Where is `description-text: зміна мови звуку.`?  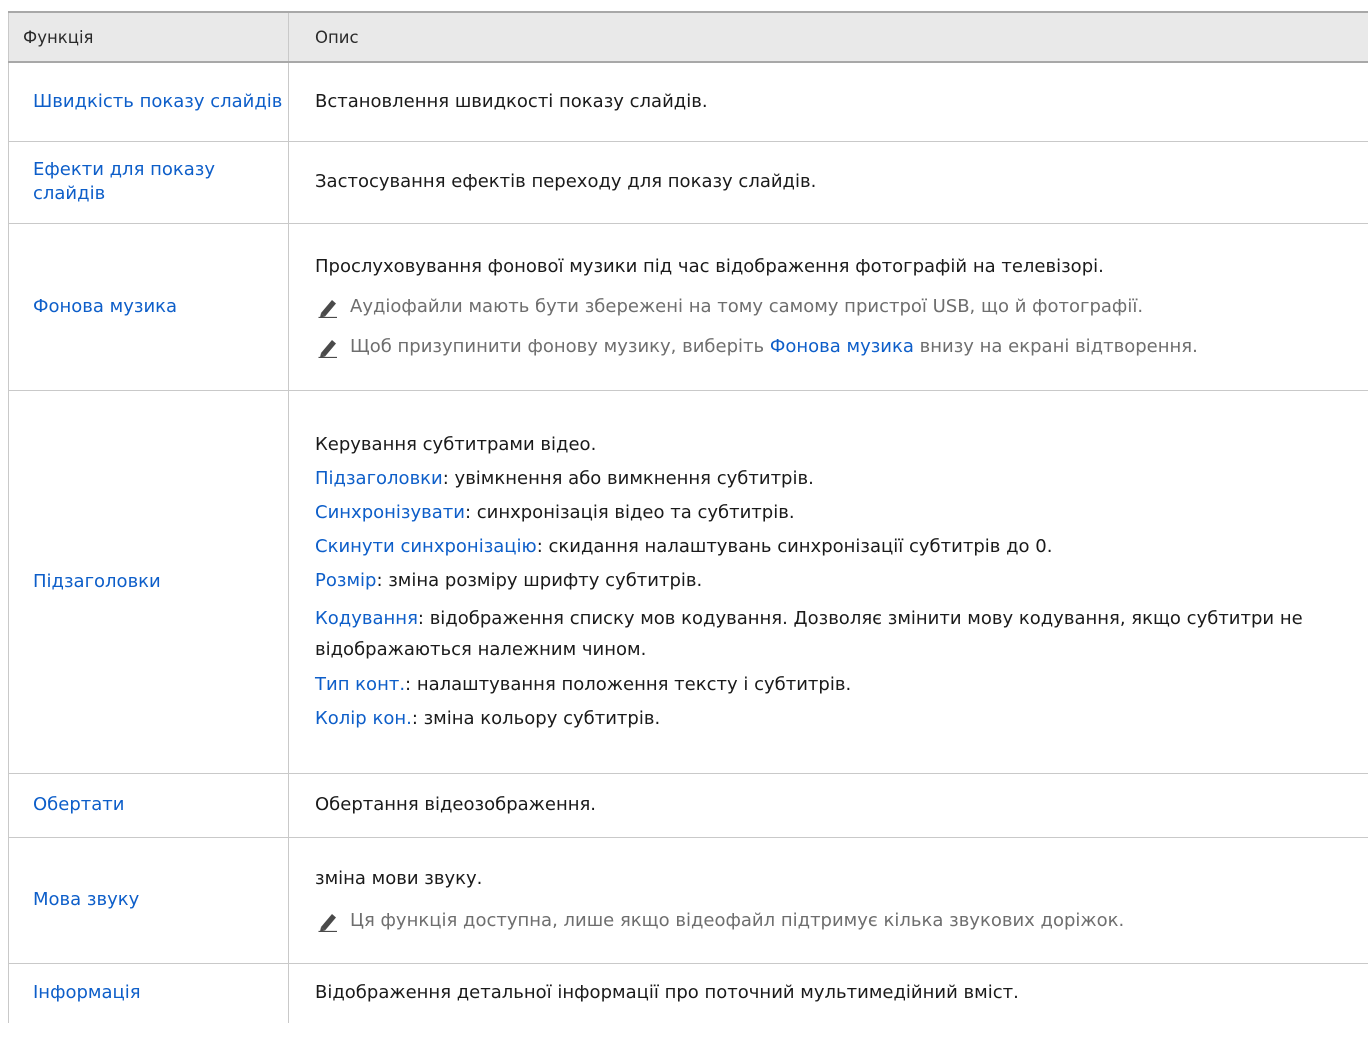 description-text: зміна мови звуку. is located at coordinates (399, 878).